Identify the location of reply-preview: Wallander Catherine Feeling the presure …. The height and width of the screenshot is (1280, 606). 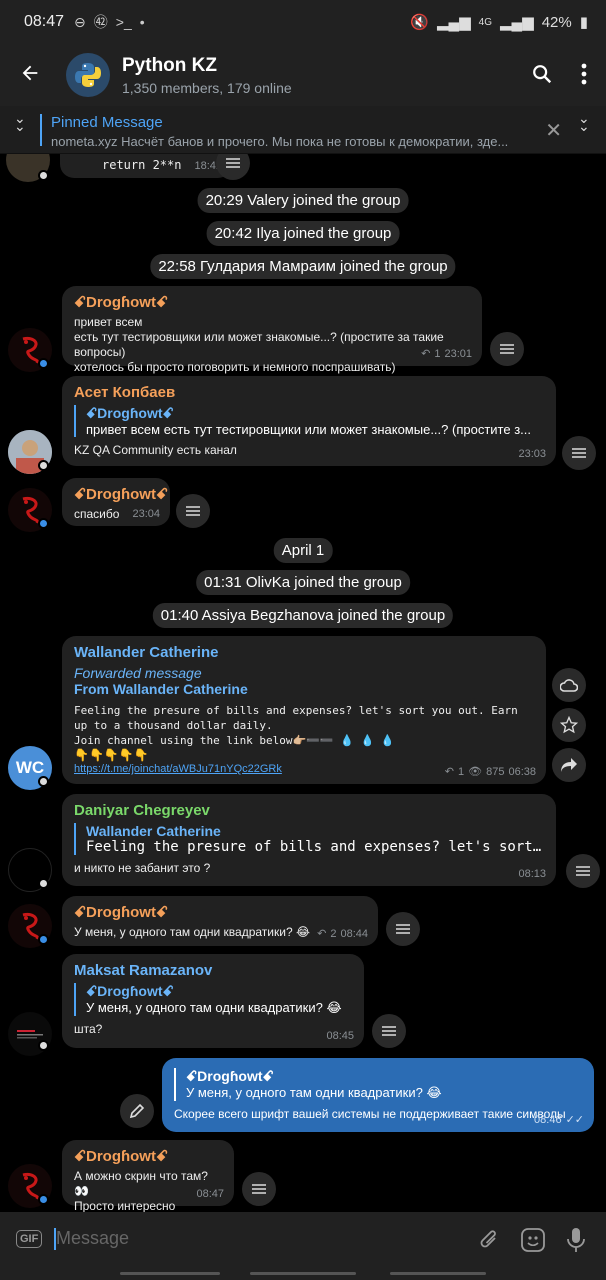
(309, 839).